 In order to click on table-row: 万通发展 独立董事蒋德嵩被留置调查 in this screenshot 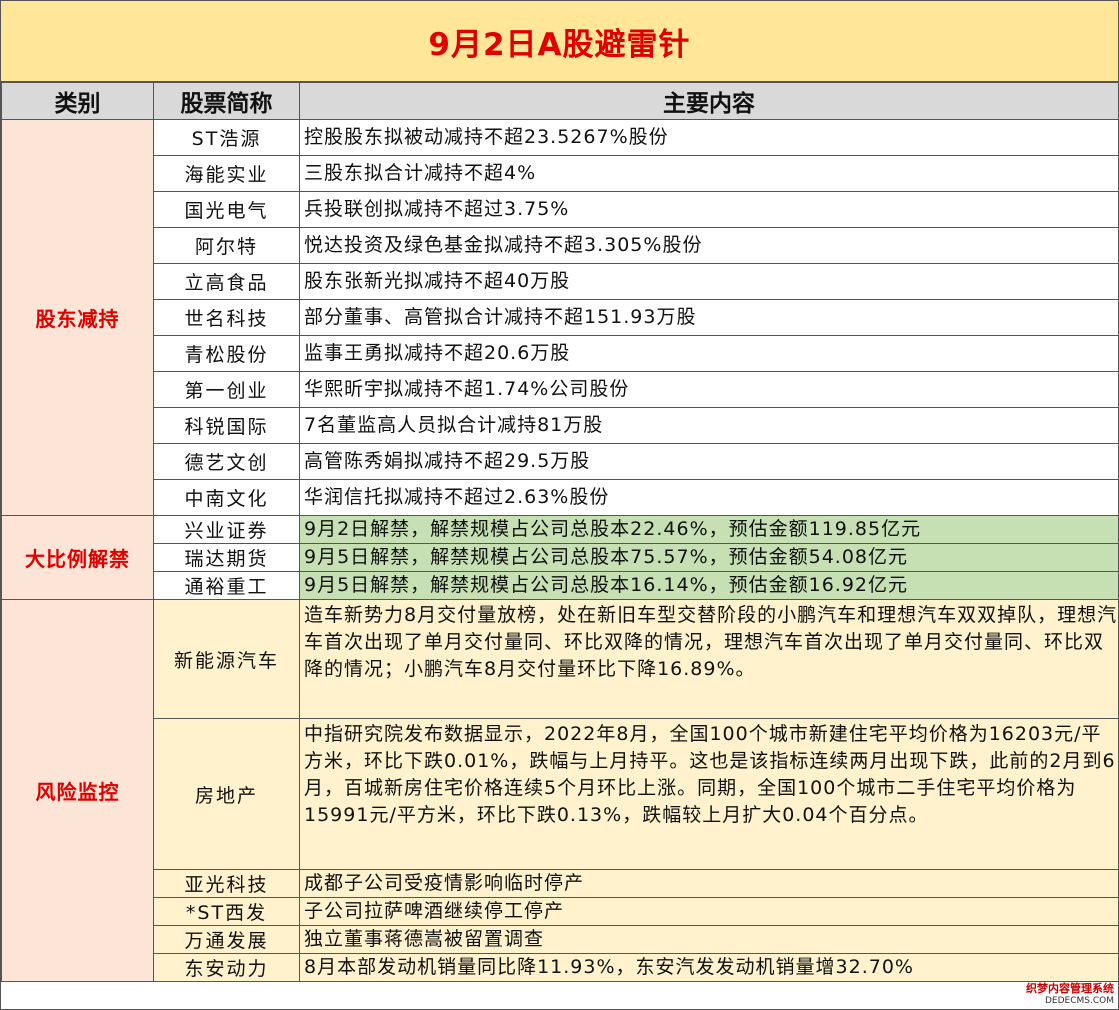, I will do `click(560, 939)`.